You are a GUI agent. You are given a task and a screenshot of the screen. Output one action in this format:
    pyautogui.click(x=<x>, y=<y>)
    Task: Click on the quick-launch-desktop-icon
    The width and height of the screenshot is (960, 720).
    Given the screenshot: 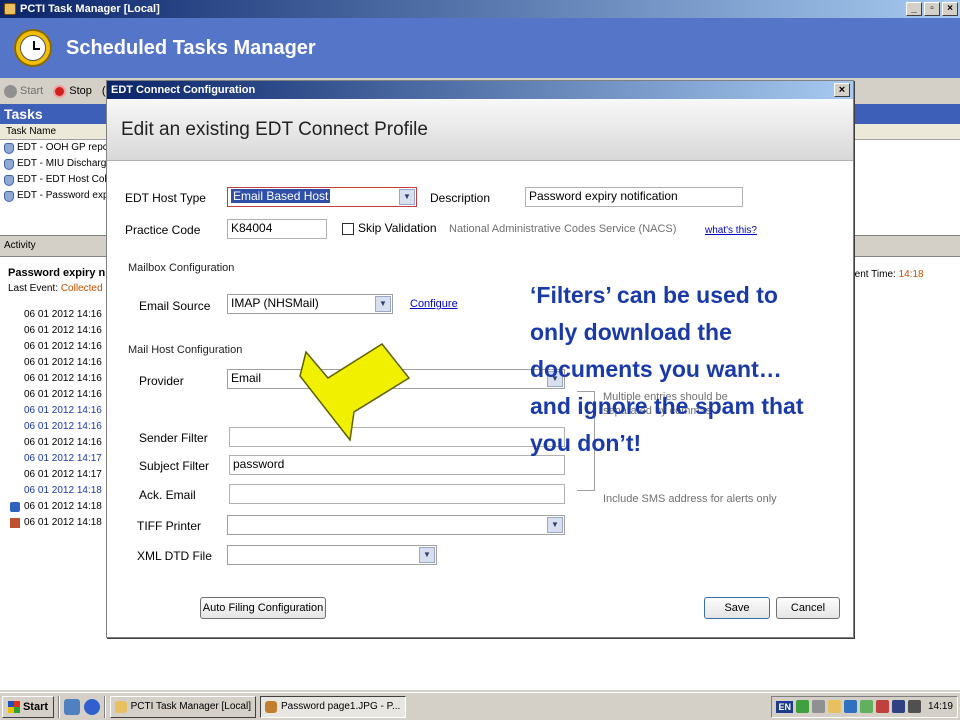 What is the action you would take?
    pyautogui.click(x=72, y=706)
    